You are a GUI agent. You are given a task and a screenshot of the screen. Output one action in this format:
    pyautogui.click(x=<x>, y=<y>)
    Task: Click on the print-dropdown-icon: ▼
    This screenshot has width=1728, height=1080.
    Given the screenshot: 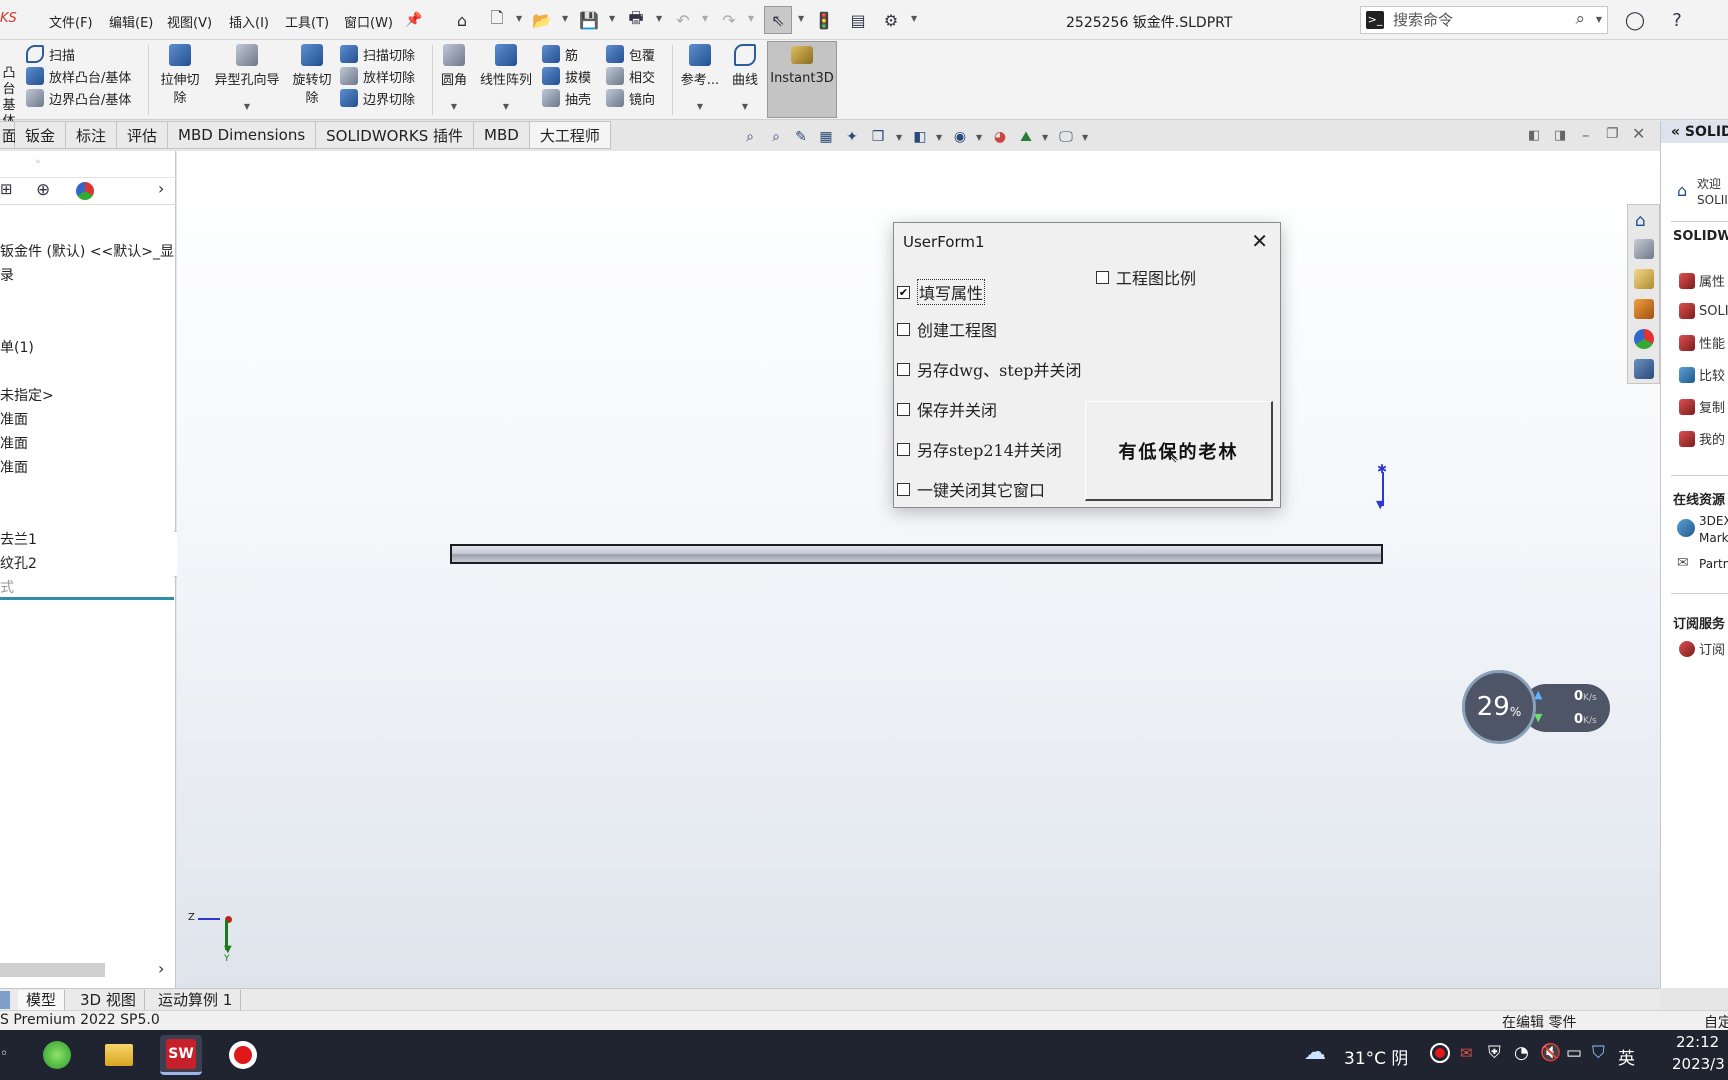 What is the action you would take?
    pyautogui.click(x=659, y=18)
    